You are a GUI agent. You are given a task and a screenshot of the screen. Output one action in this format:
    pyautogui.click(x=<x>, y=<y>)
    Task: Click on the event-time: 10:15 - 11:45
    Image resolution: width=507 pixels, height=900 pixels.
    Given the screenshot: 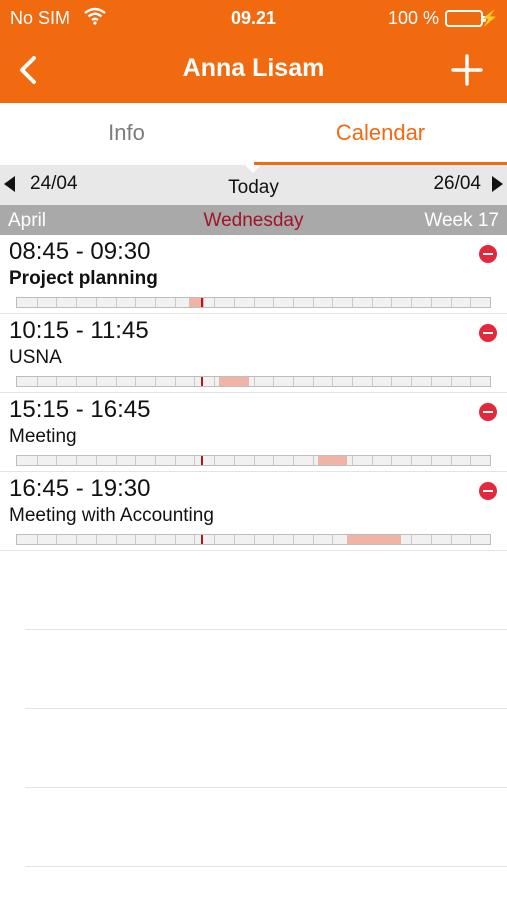 What is the action you would take?
    pyautogui.click(x=79, y=330)
    